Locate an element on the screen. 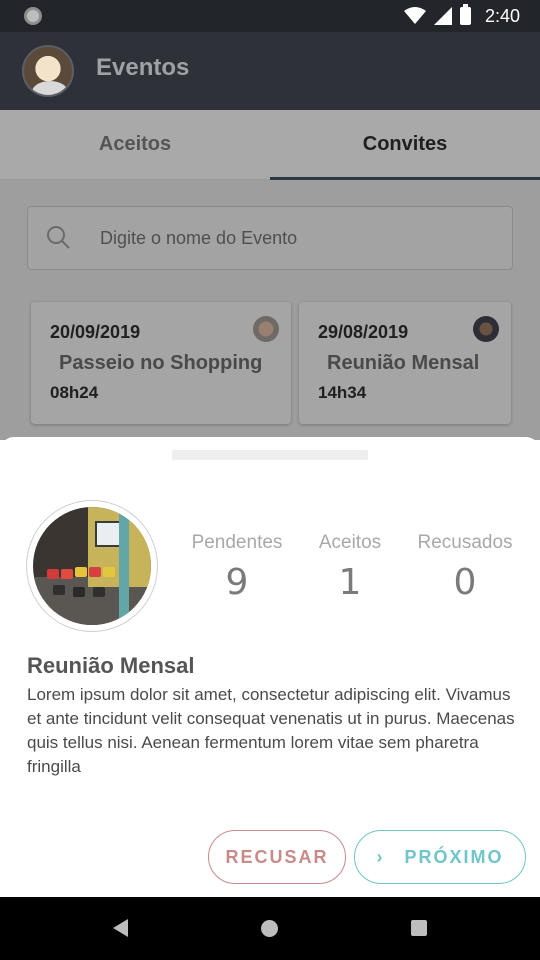 The image size is (540, 960). stat-label: Recusados is located at coordinates (465, 542).